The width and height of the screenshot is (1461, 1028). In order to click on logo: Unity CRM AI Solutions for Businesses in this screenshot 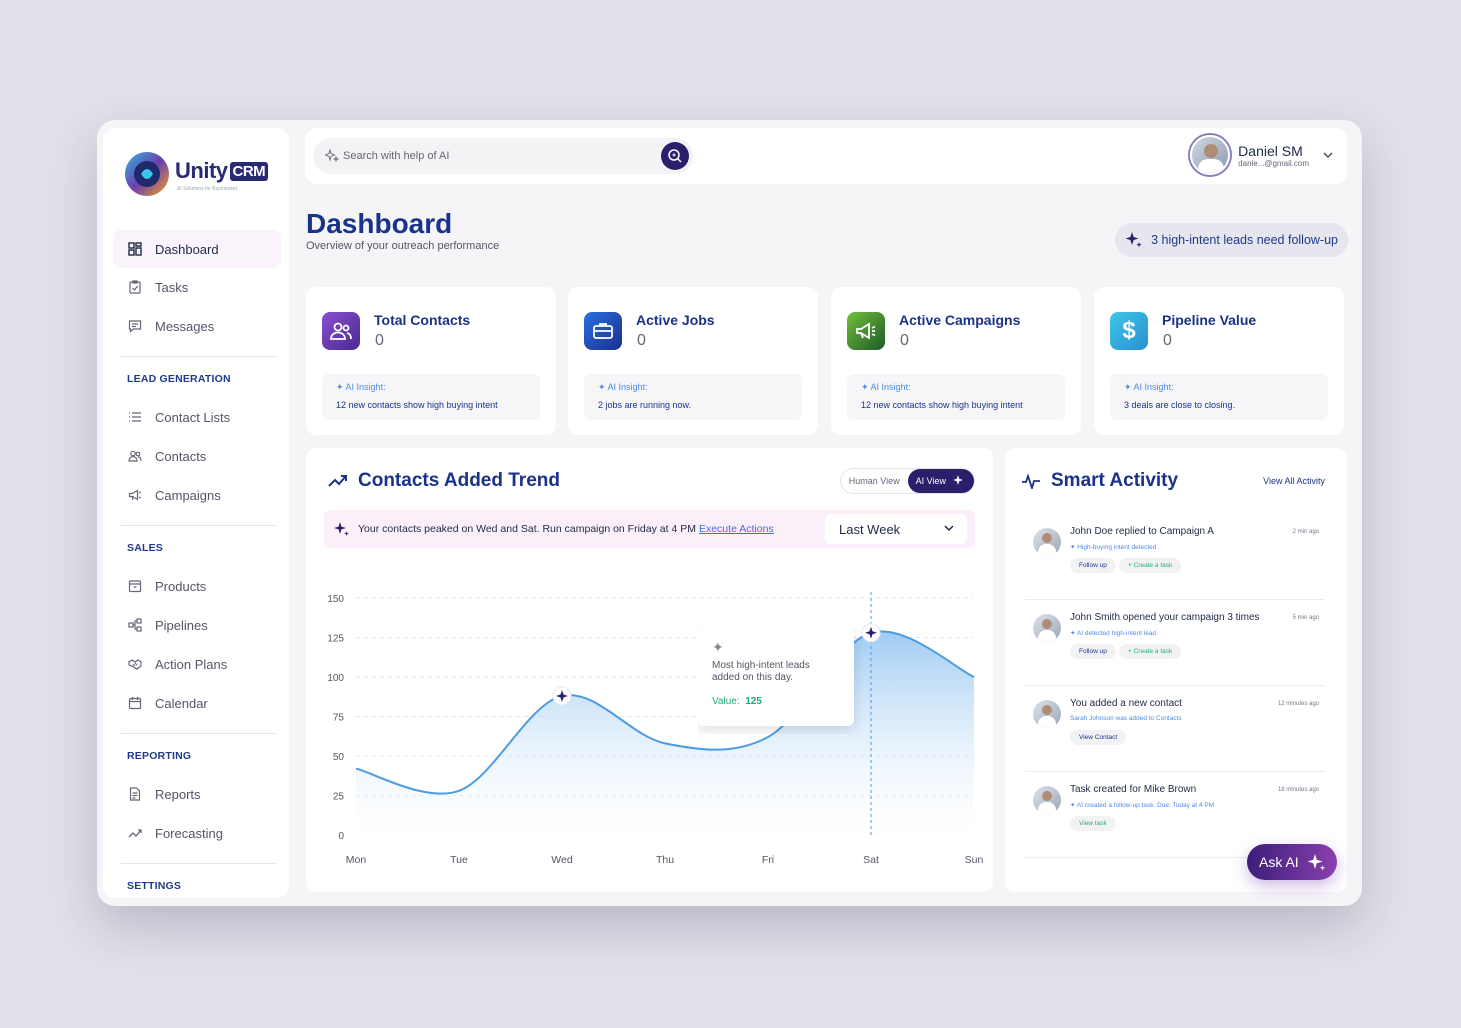, I will do `click(198, 175)`.